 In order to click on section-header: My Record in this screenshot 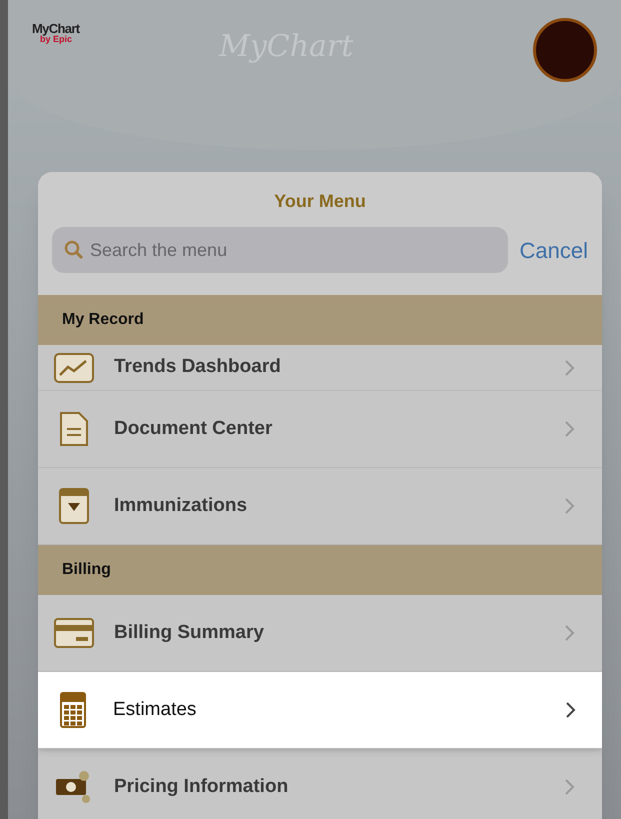, I will do `click(320, 320)`.